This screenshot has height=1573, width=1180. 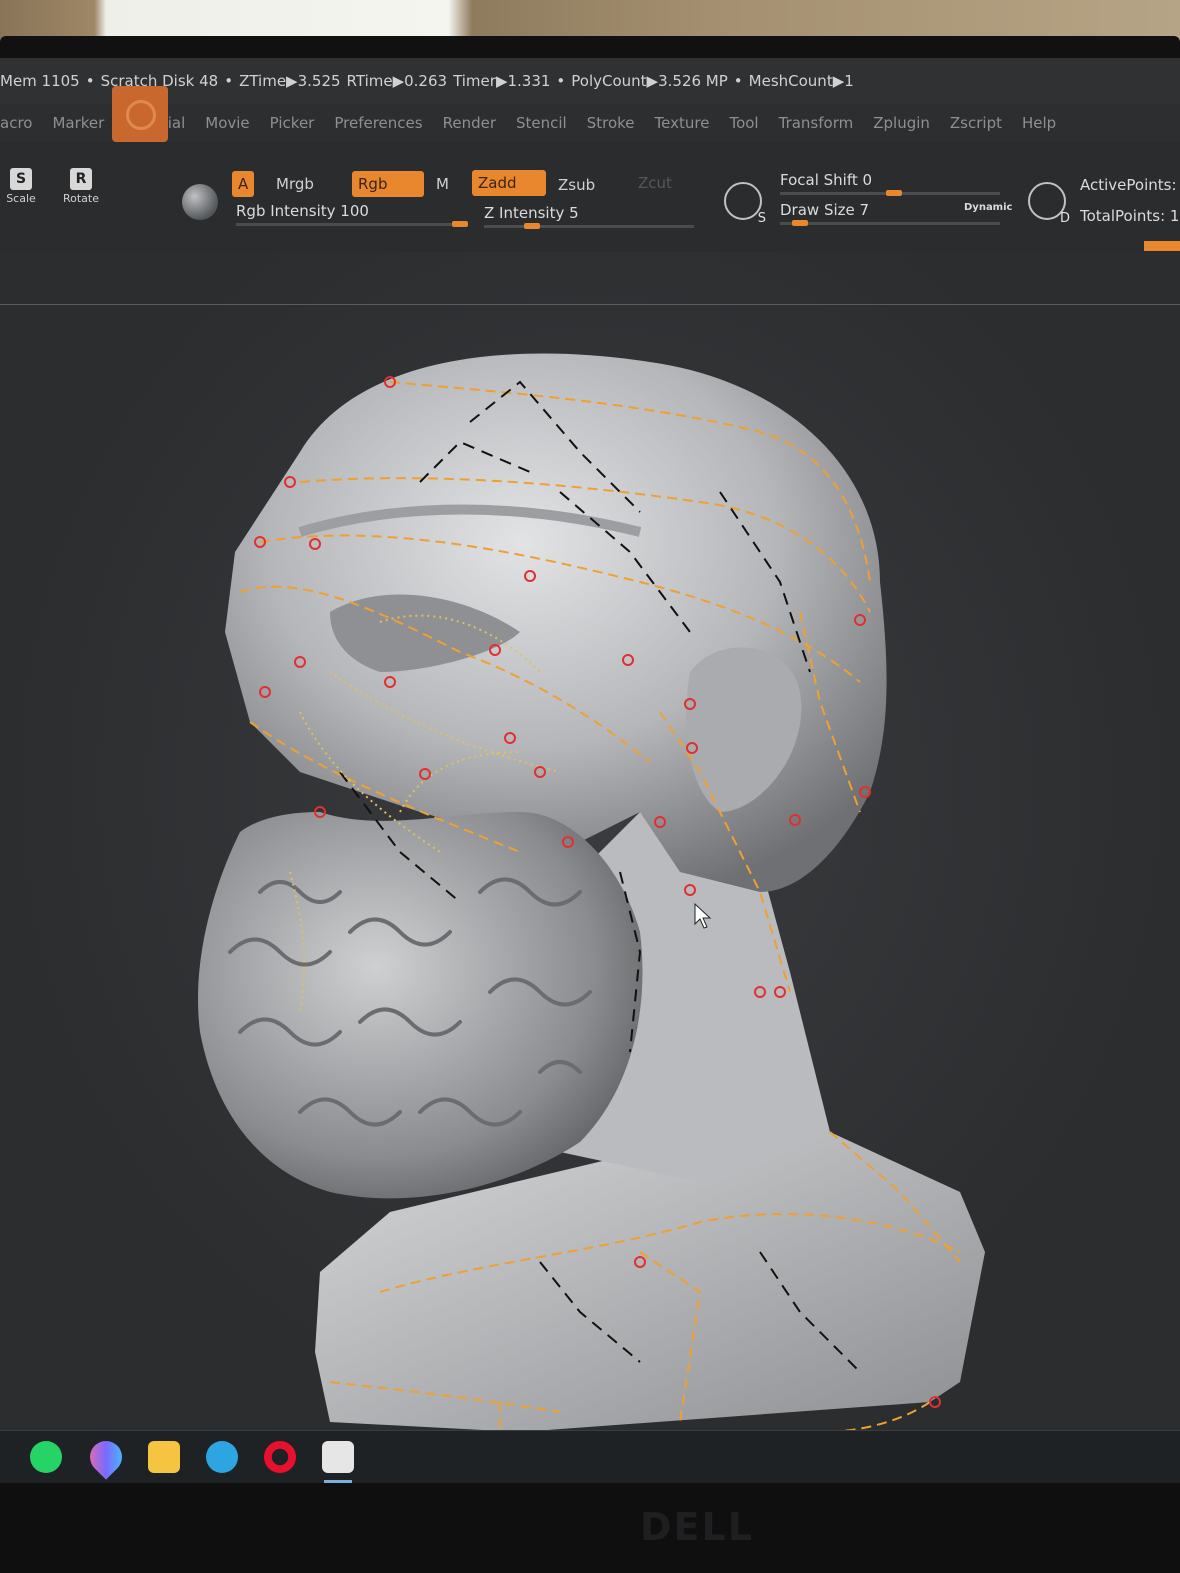 What do you see at coordinates (502, 81) in the screenshot?
I see `status-timer: Timer▶1.331` at bounding box center [502, 81].